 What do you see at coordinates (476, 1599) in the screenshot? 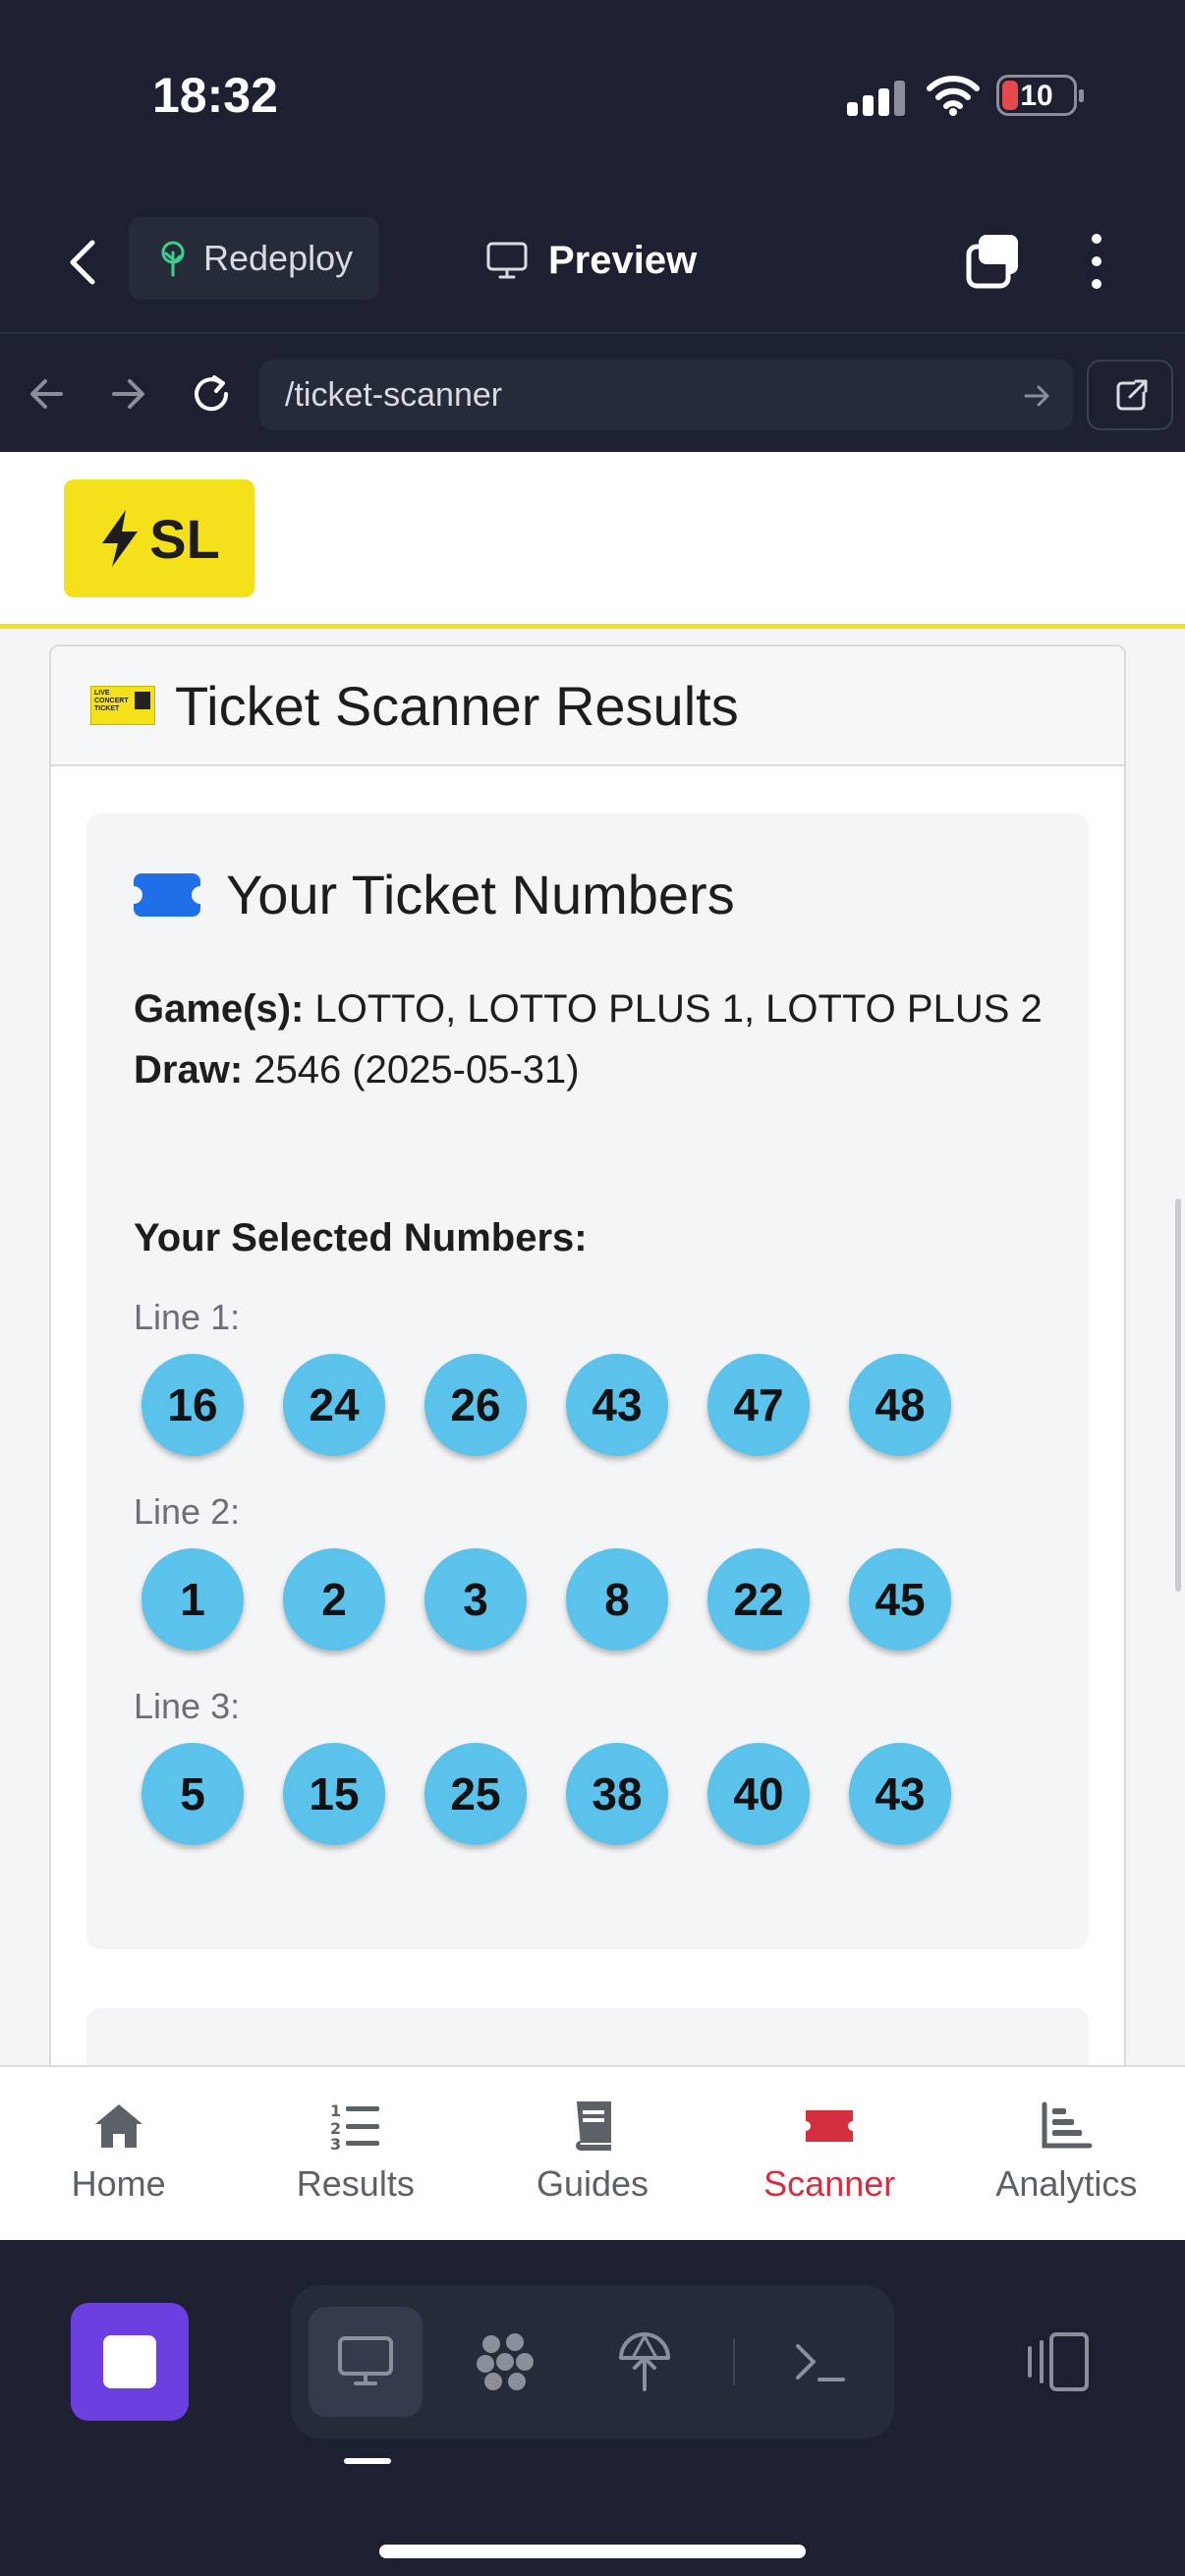
I see `number-ball: 3` at bounding box center [476, 1599].